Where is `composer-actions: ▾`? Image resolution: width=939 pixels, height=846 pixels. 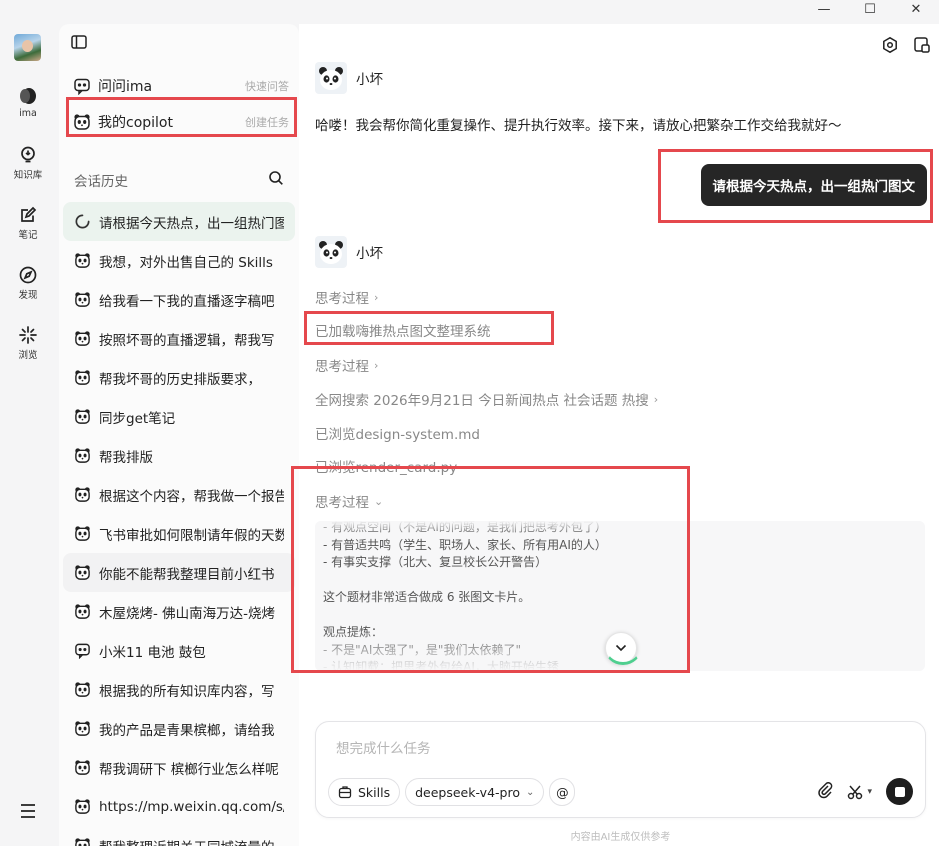
composer-actions: ▾ is located at coordinates (865, 791).